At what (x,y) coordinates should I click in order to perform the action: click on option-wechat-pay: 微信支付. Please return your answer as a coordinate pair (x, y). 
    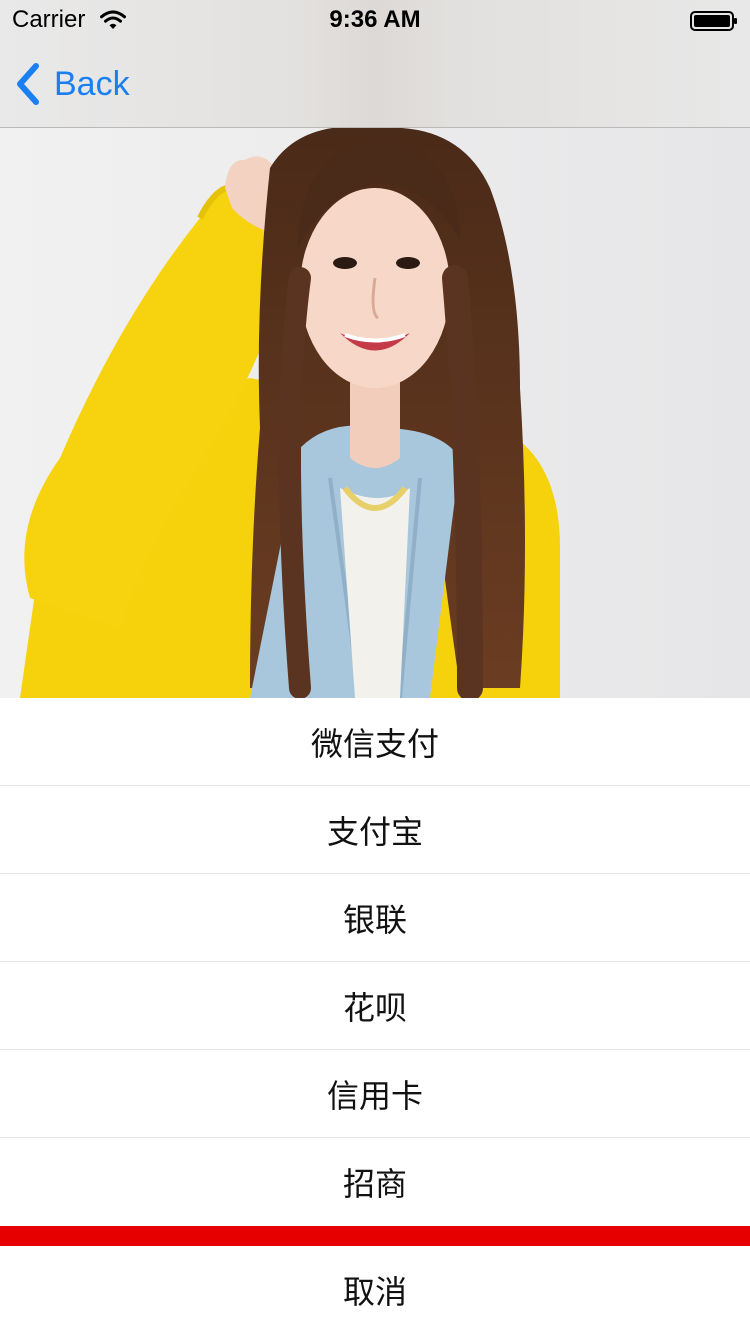
    Looking at the image, I should click on (375, 742).